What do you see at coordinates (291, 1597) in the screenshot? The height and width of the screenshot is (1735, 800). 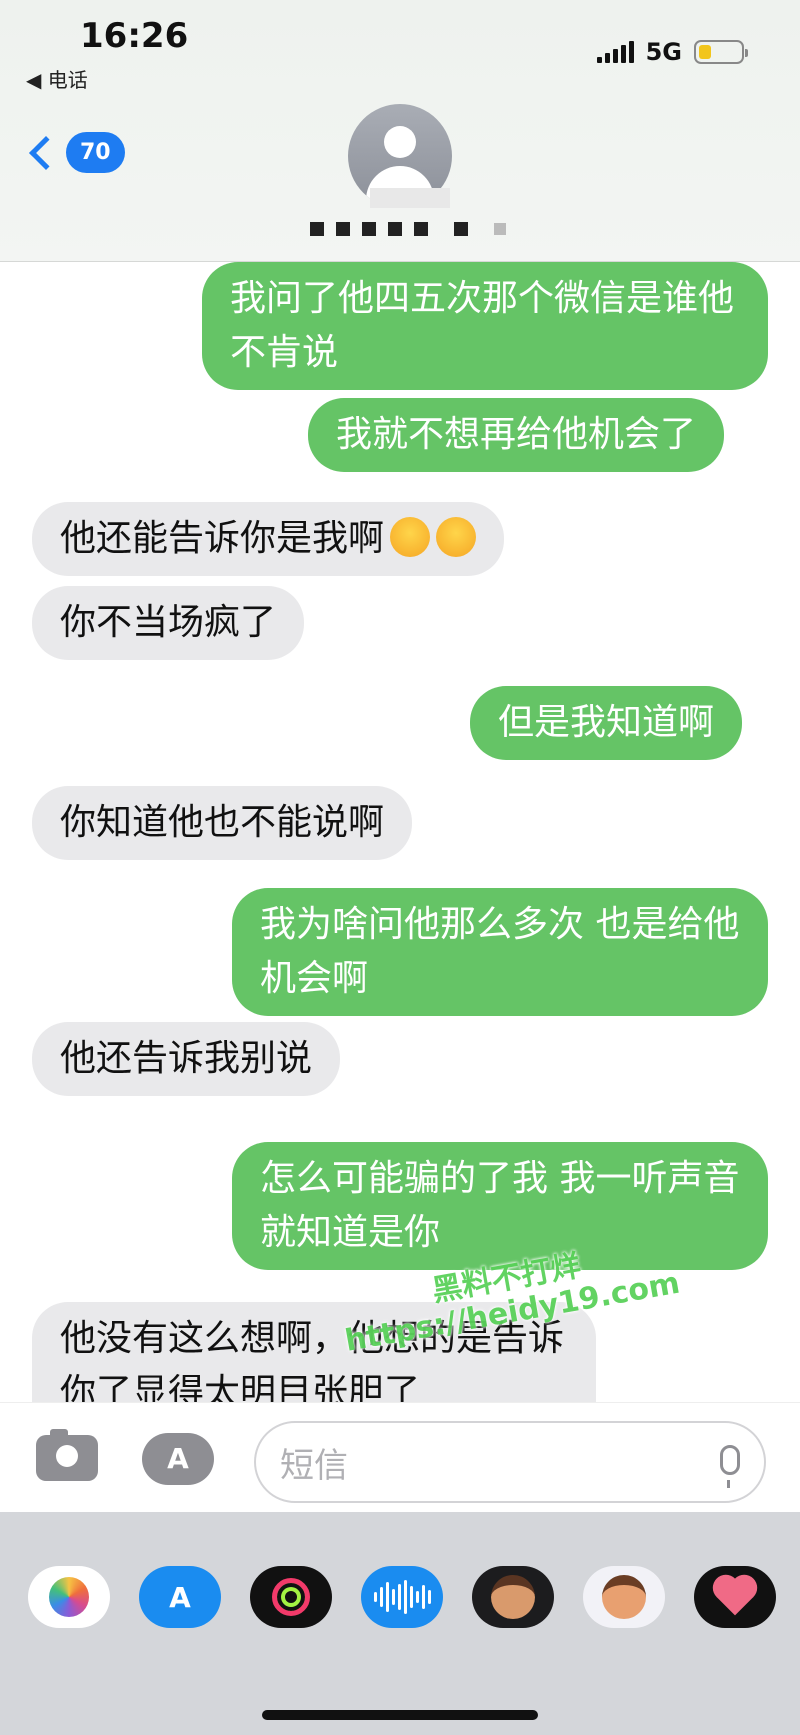 I see `fitness-icon` at bounding box center [291, 1597].